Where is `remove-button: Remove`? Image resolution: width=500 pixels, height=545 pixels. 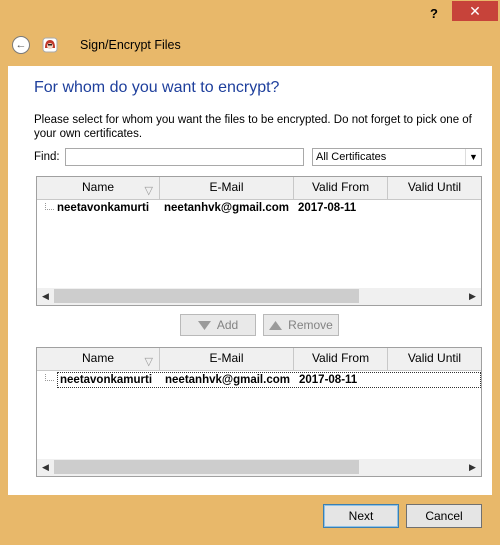
remove-button: Remove is located at coordinates (301, 325).